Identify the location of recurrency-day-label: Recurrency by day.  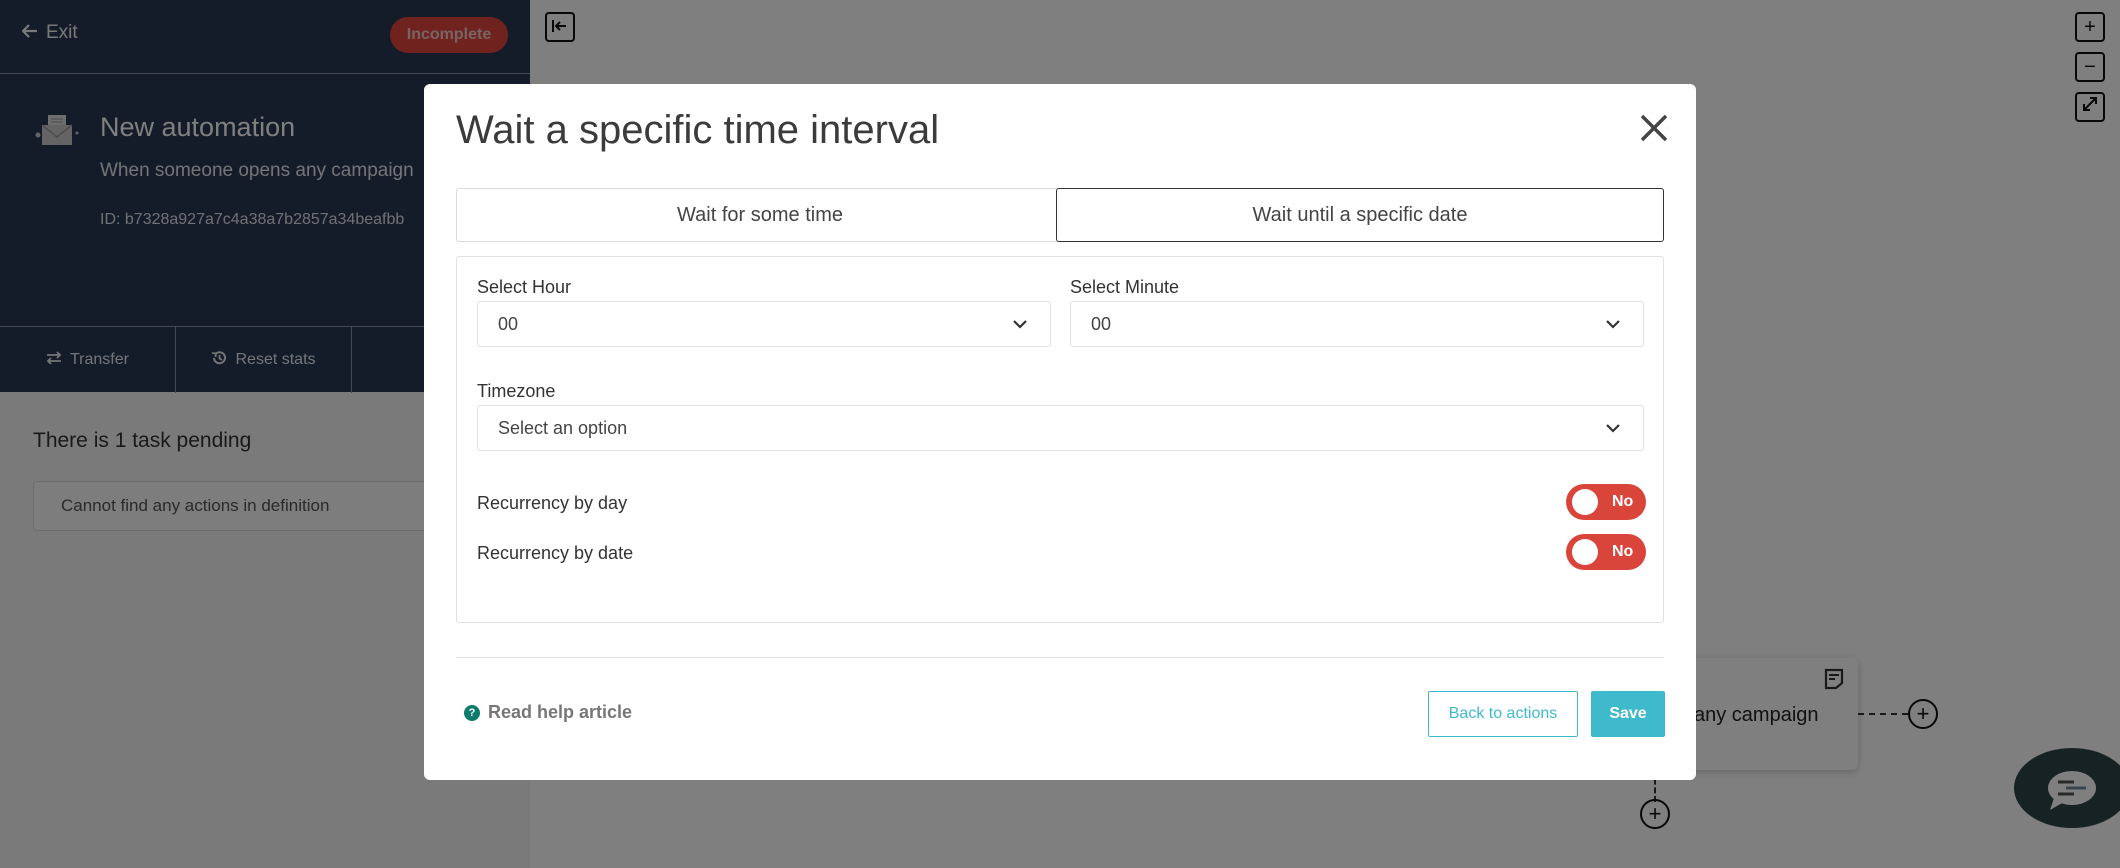
(552, 503).